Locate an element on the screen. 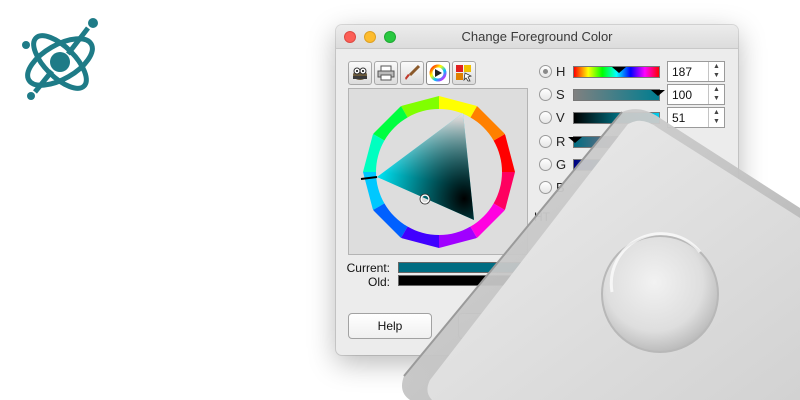 This screenshot has width=800, height=400. color-comparison: Current: Old: is located at coordinates (436, 276).